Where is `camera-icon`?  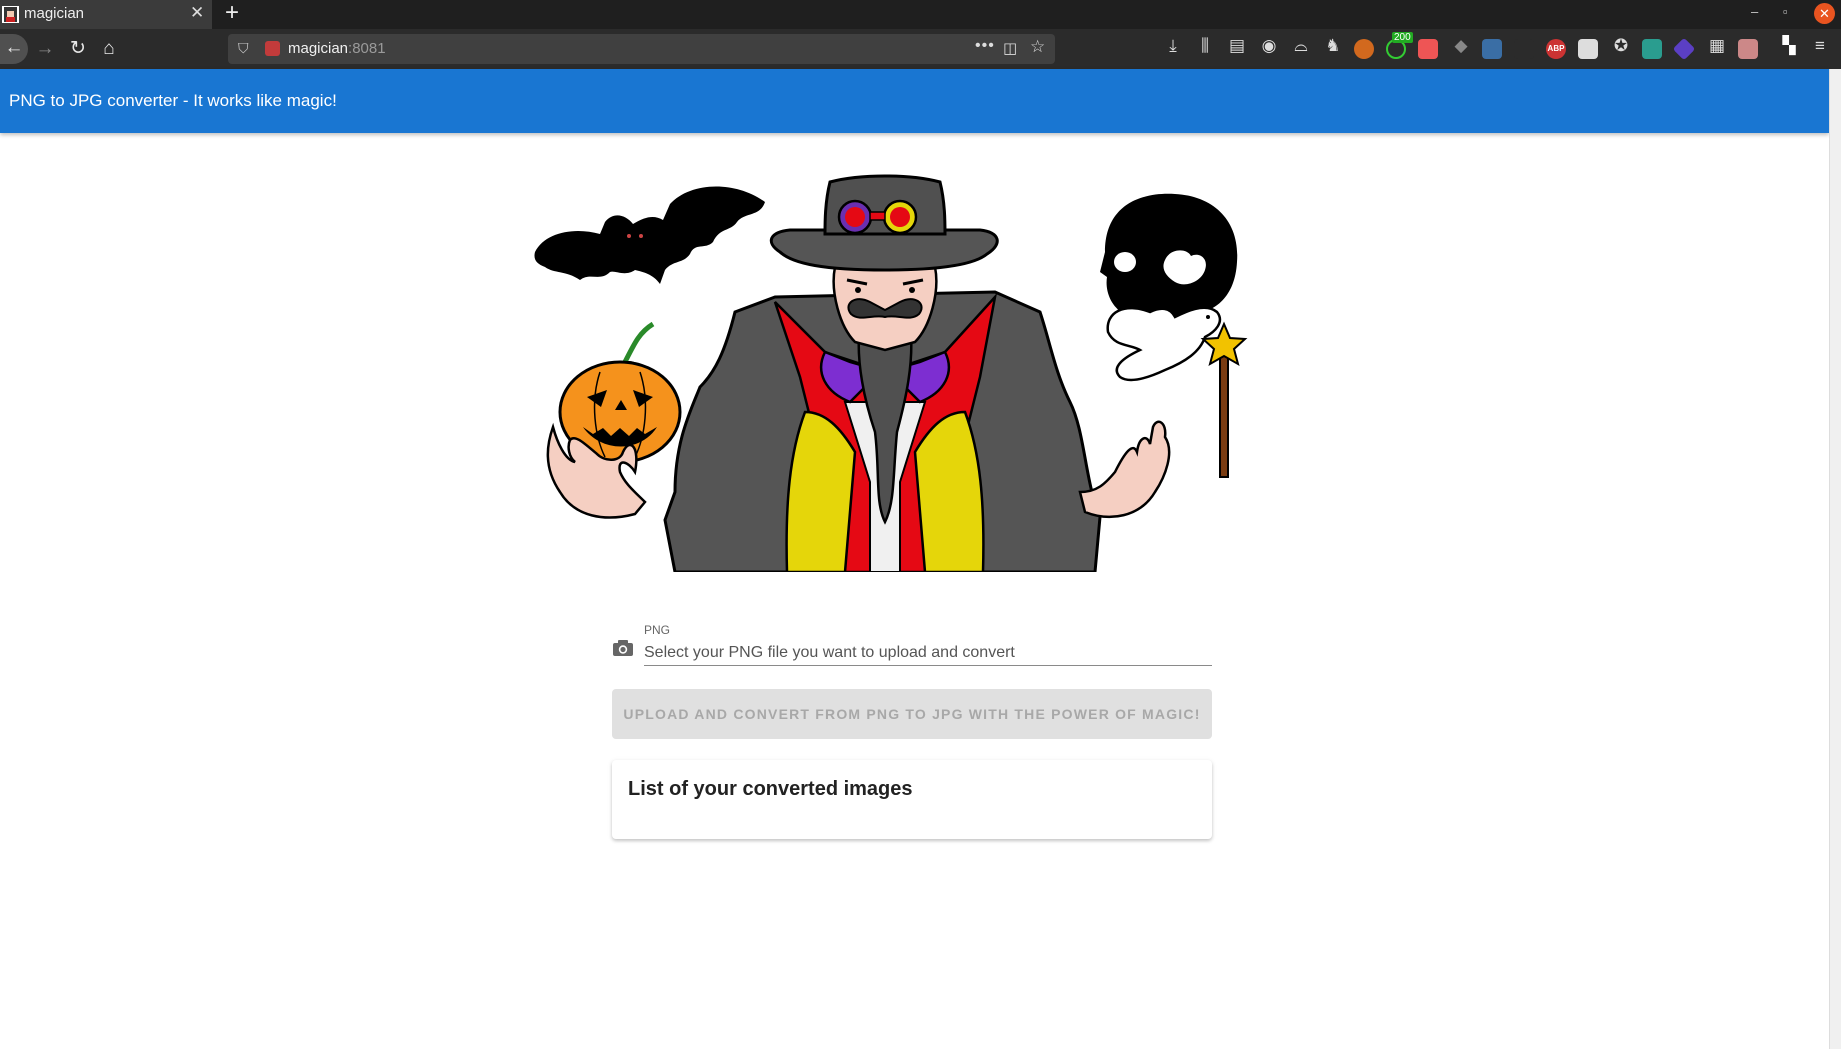 camera-icon is located at coordinates (623, 648).